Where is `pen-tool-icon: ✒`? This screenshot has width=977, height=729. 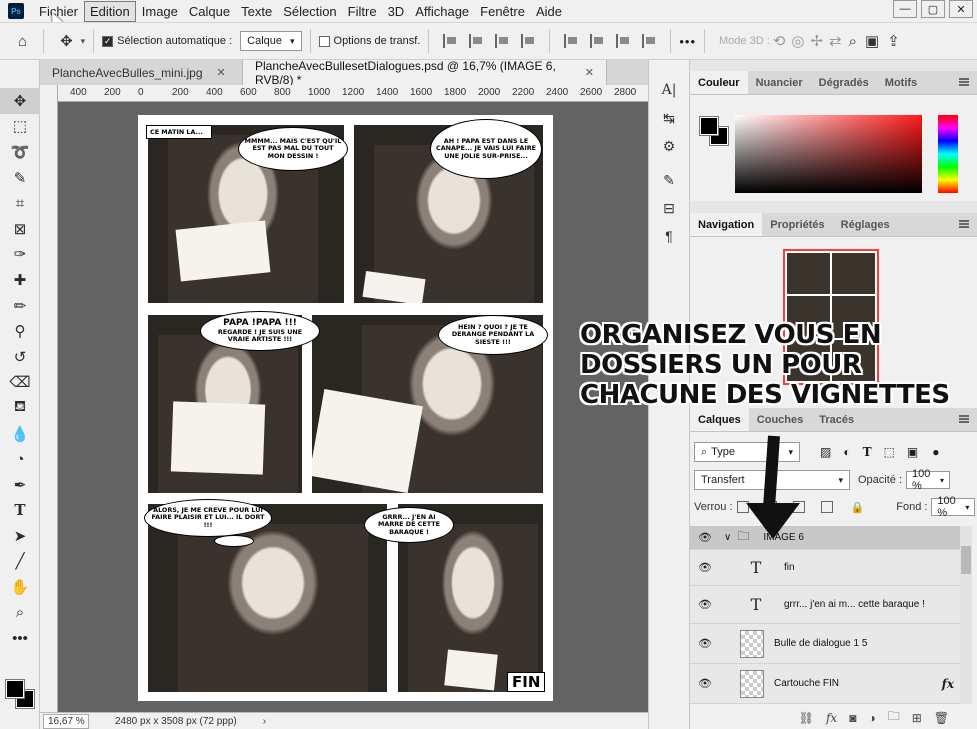
pen-tool-icon: ✒ is located at coordinates (20, 485).